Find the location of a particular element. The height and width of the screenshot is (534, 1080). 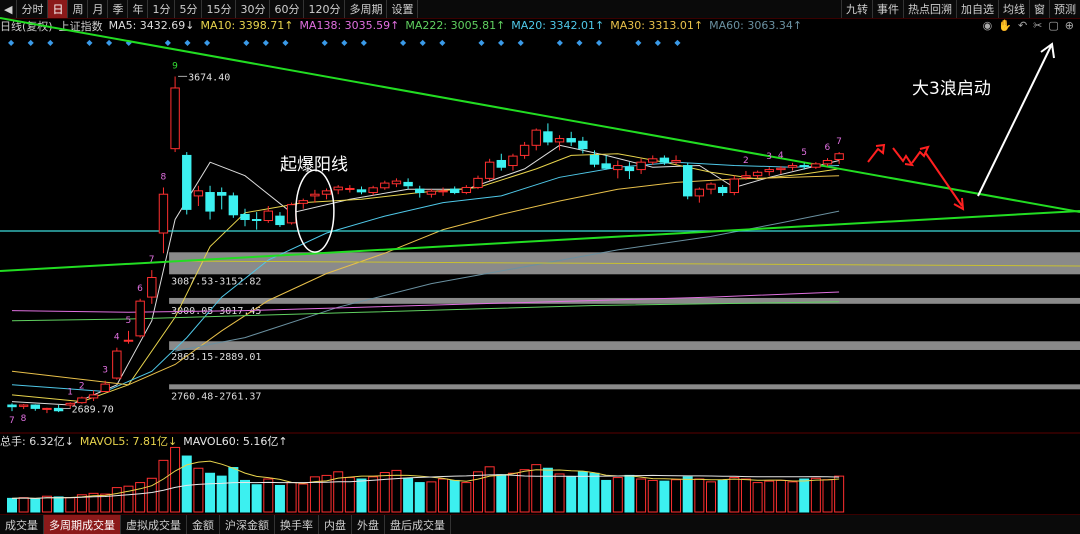

nine-count: 5 is located at coordinates (804, 153).